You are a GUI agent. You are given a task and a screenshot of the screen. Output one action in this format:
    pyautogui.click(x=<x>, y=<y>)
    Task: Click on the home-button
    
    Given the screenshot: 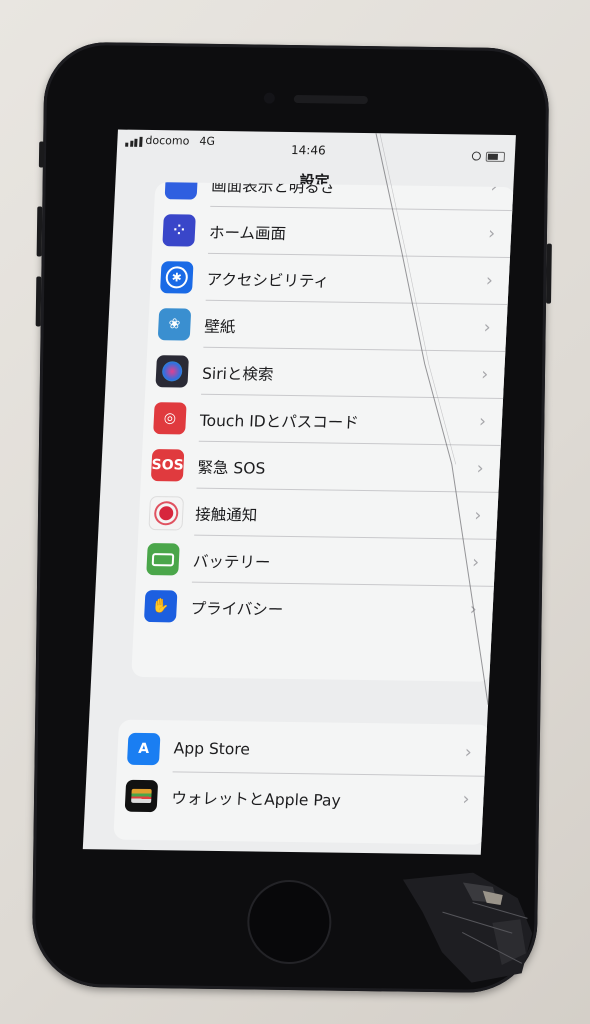 What is the action you would take?
    pyautogui.click(x=289, y=922)
    